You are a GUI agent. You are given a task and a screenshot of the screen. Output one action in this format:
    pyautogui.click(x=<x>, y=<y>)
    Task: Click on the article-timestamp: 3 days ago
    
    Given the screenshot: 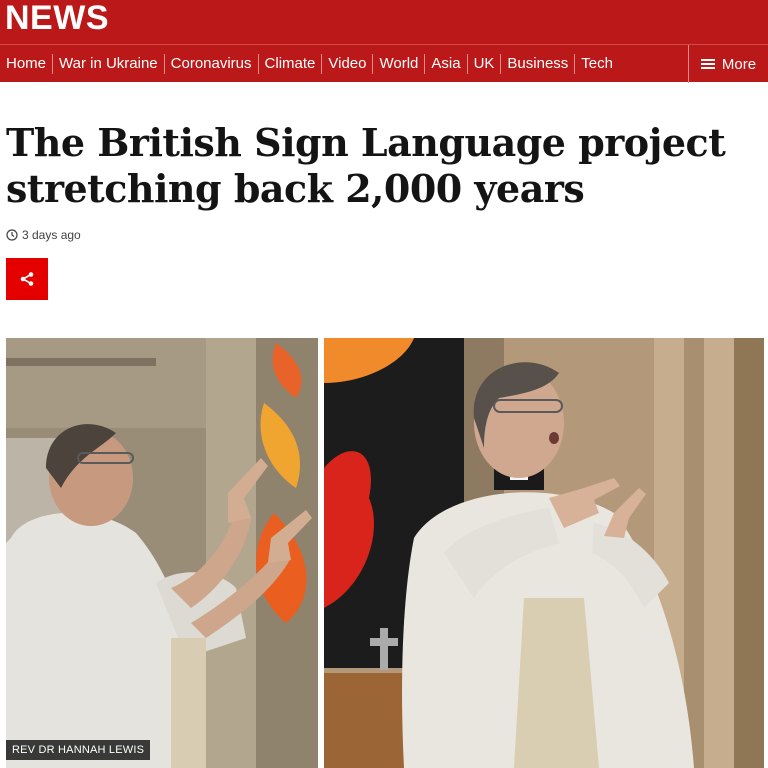 What is the action you would take?
    pyautogui.click(x=43, y=235)
    